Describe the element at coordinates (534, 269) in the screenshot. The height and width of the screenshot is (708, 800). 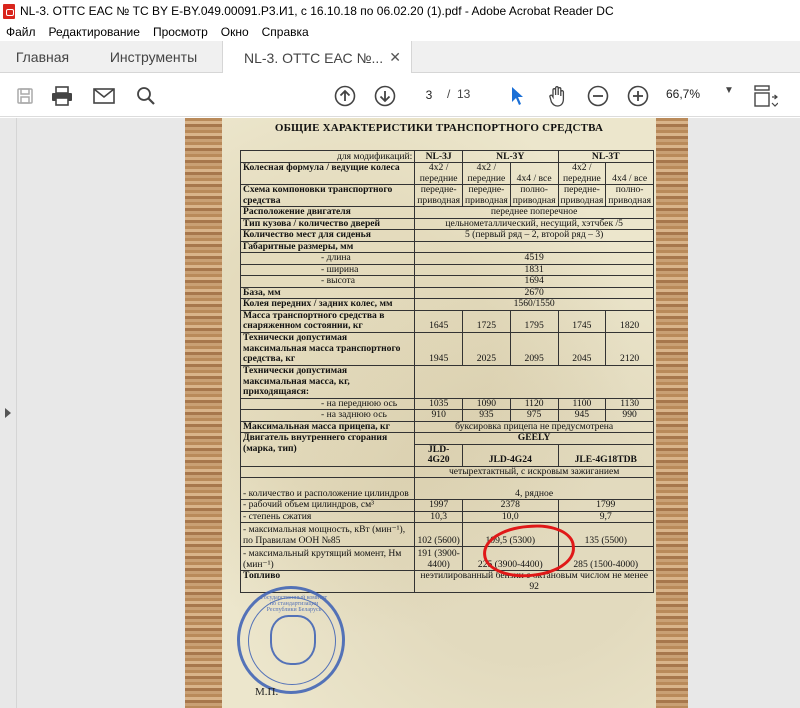
I see `width-value: 1831` at that location.